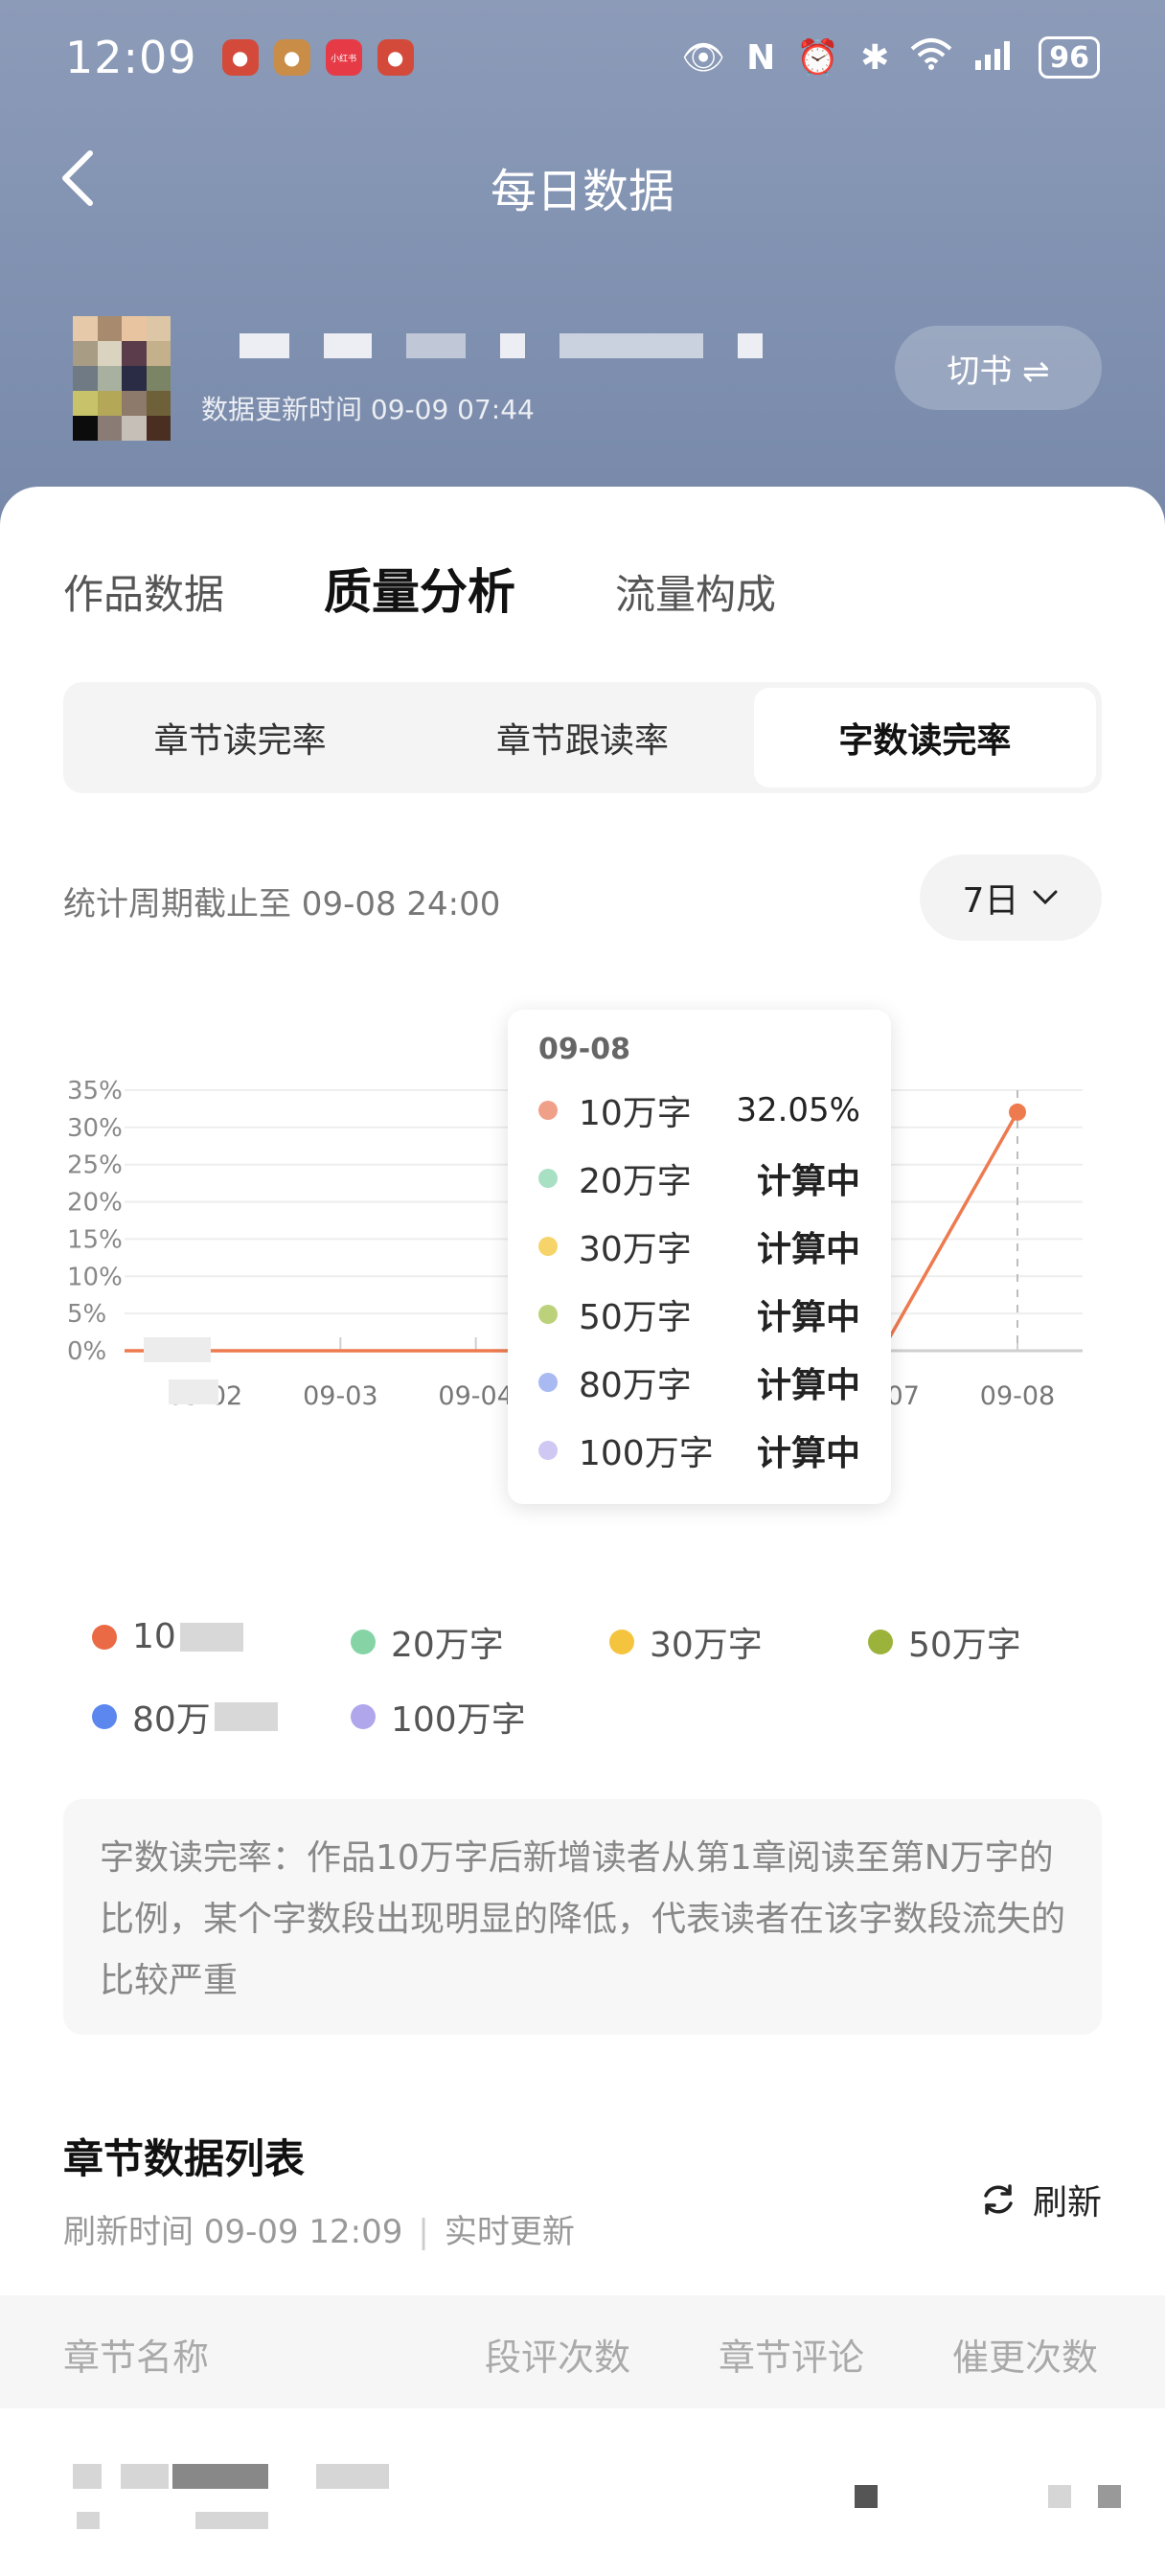 The width and height of the screenshot is (1165, 2576). I want to click on y-tick-label: 20%, so click(95, 1204).